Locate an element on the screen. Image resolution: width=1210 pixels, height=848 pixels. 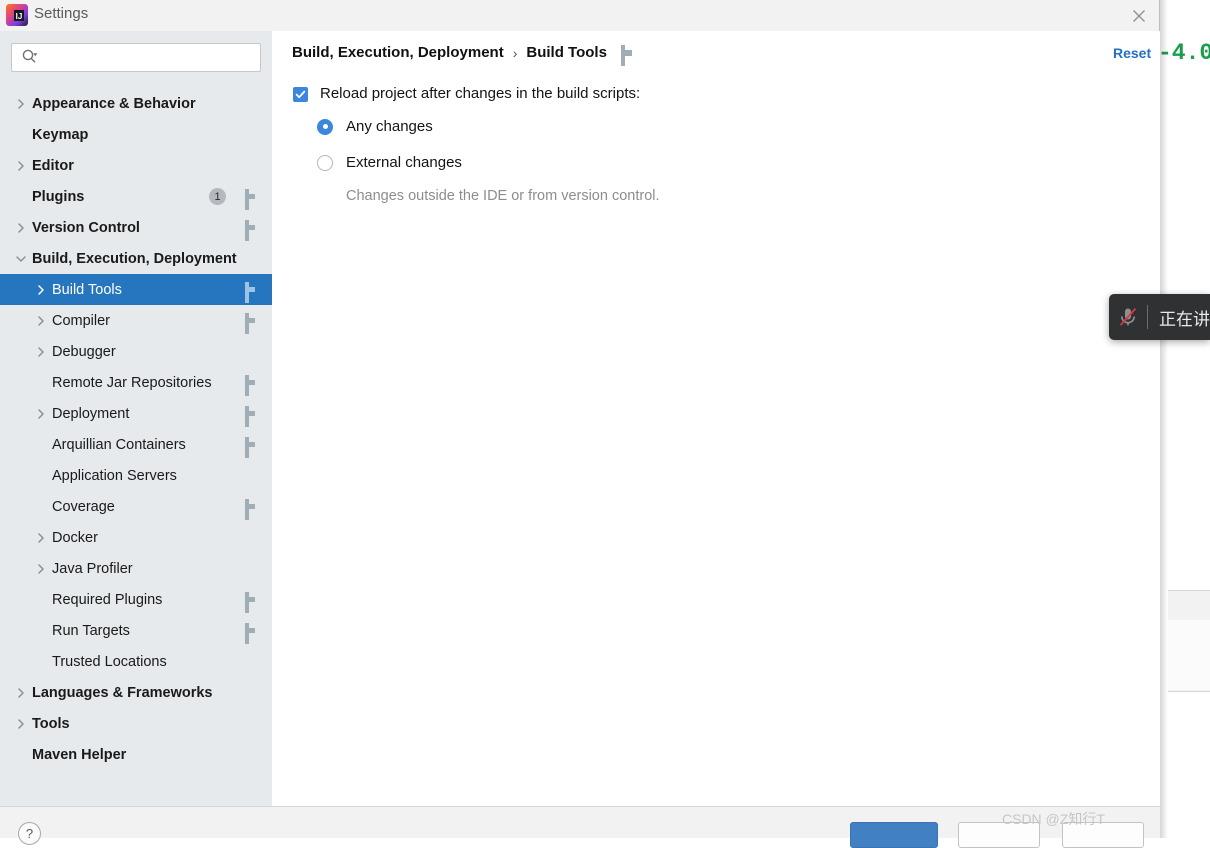
sidebar-item-editor: Editor is located at coordinates (136, 165).